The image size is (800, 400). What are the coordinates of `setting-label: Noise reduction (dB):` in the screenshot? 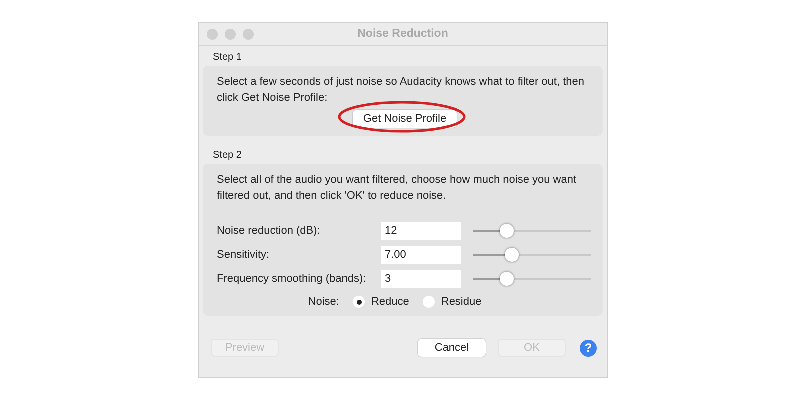 It's located at (269, 231).